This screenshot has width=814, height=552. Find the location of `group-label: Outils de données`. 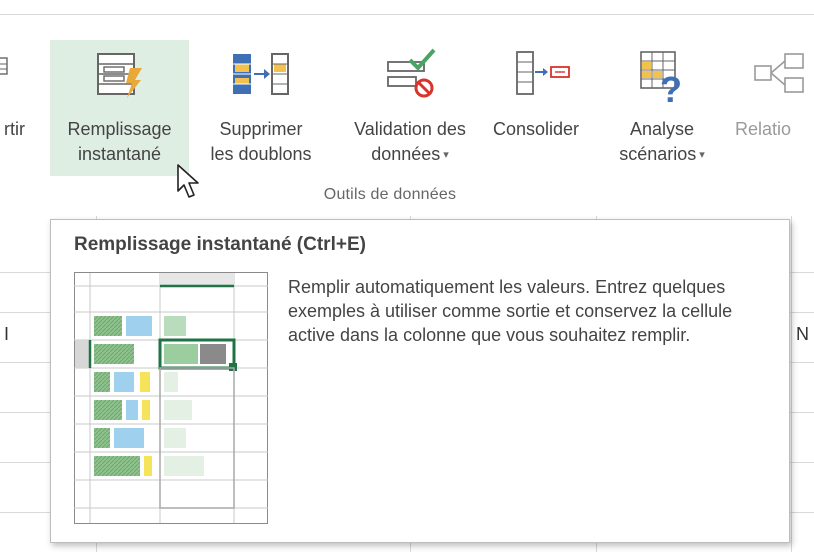

group-label: Outils de données is located at coordinates (390, 194).